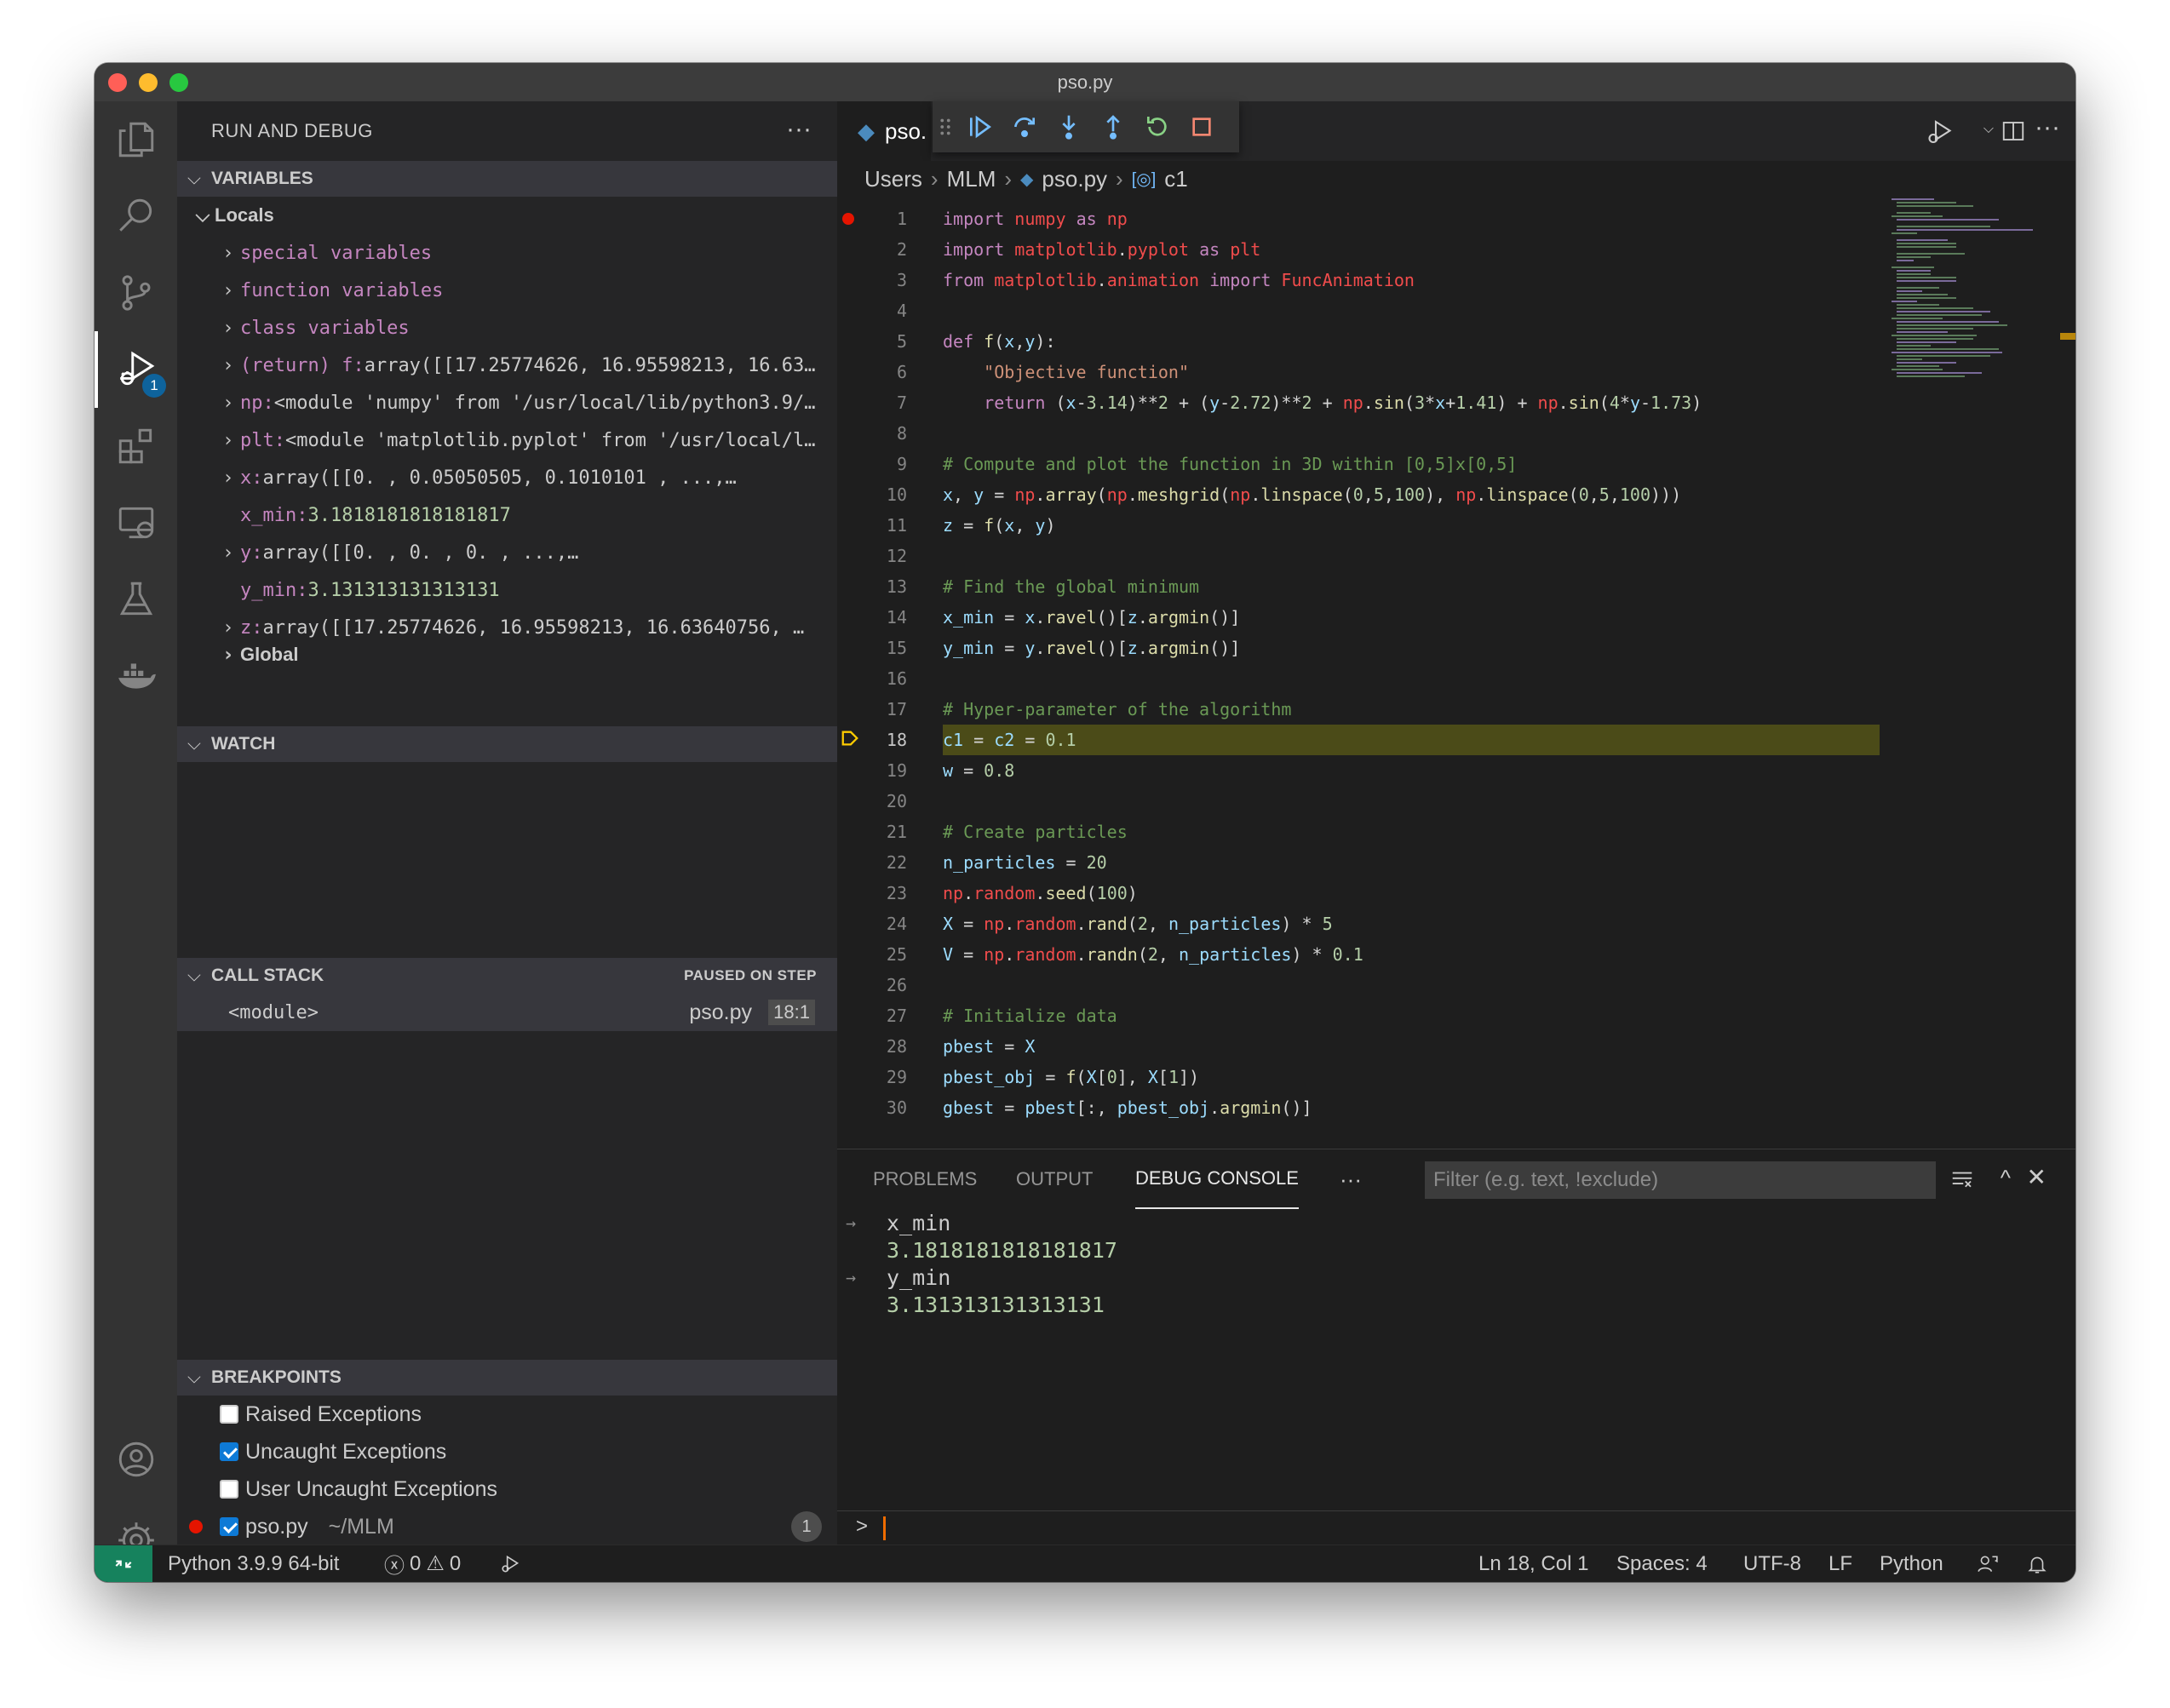 The width and height of the screenshot is (2170, 1708). I want to click on code-line: 26, so click(1361, 985).